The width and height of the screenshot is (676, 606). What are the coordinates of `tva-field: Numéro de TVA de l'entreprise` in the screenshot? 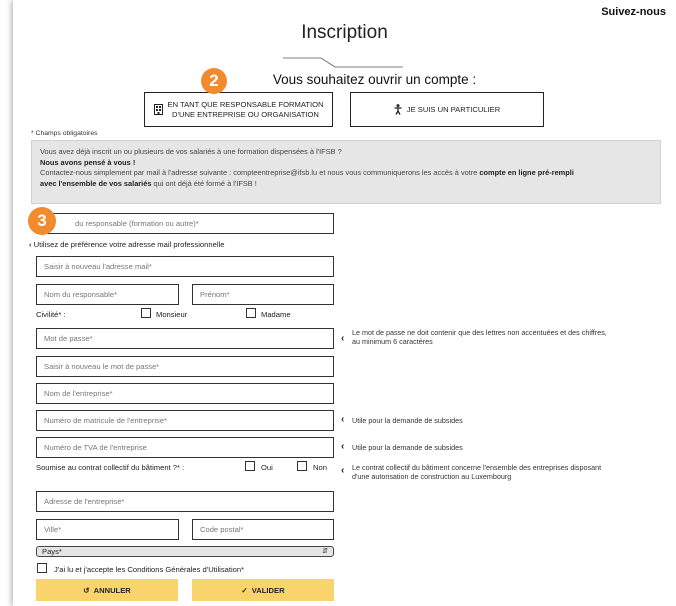 It's located at (185, 447).